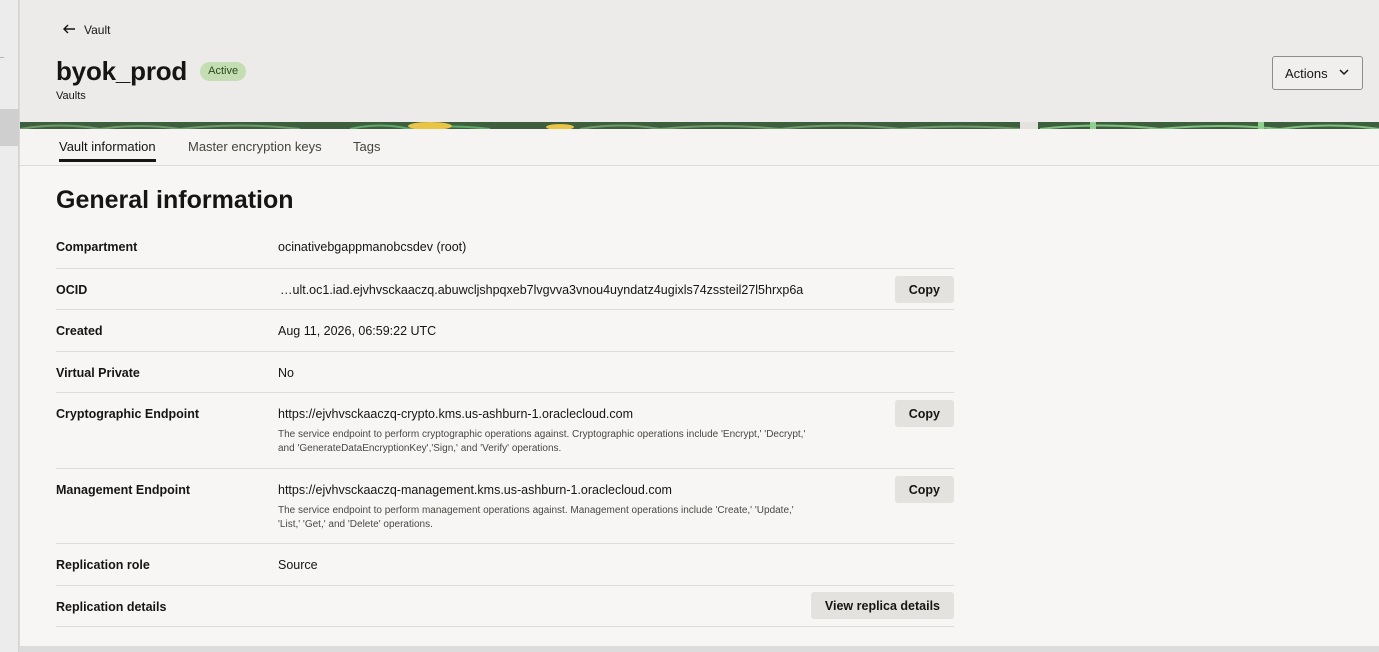 The image size is (1379, 652). I want to click on chevron-down-icon, so click(1344, 73).